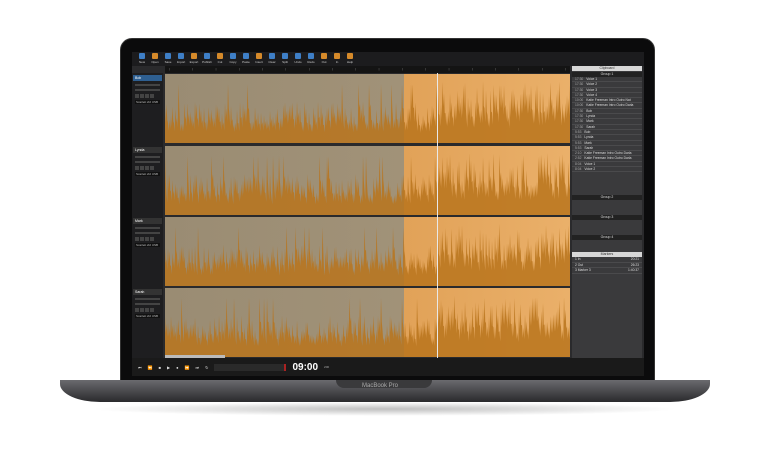 This screenshot has width=769, height=450. I want to click on toolbar-label: Copy, so click(233, 62).